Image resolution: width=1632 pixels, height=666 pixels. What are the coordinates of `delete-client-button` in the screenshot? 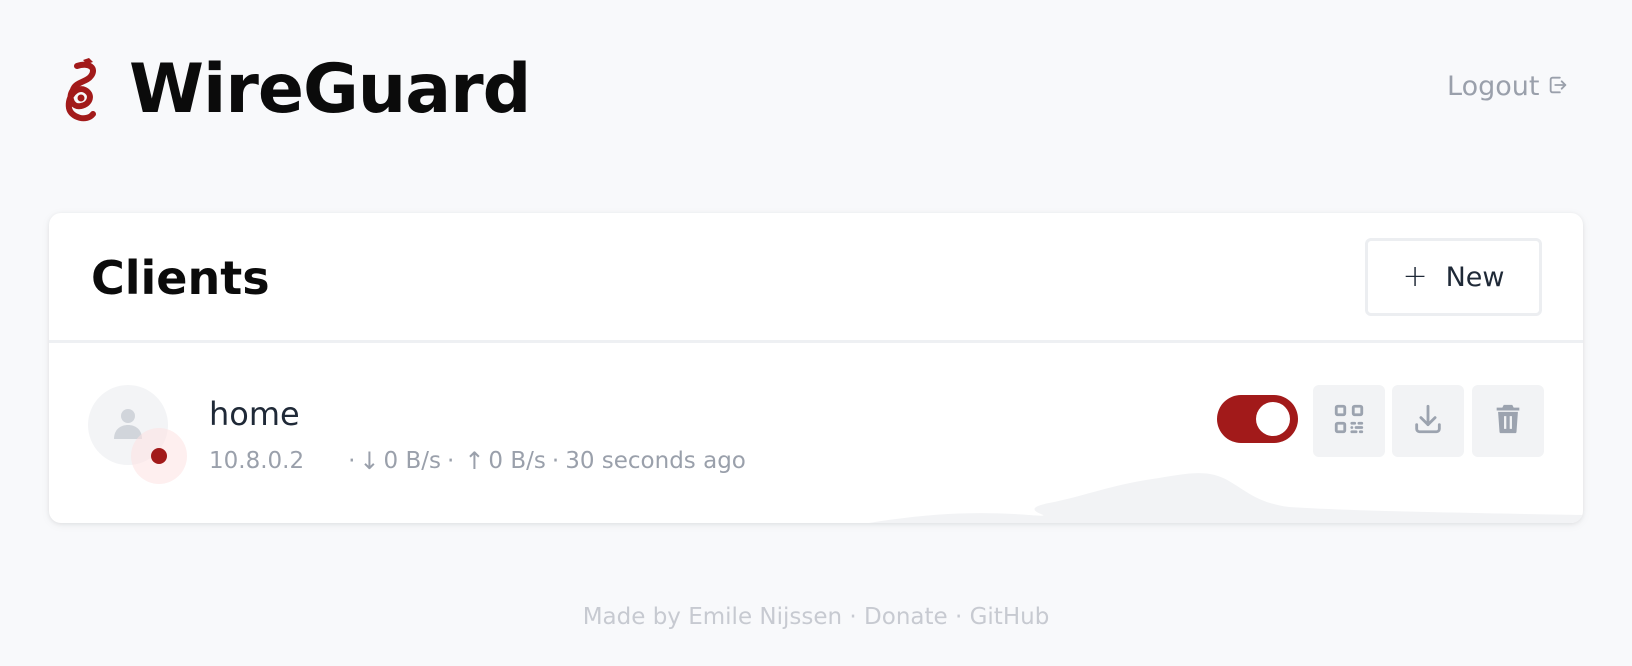 It's located at (1508, 421).